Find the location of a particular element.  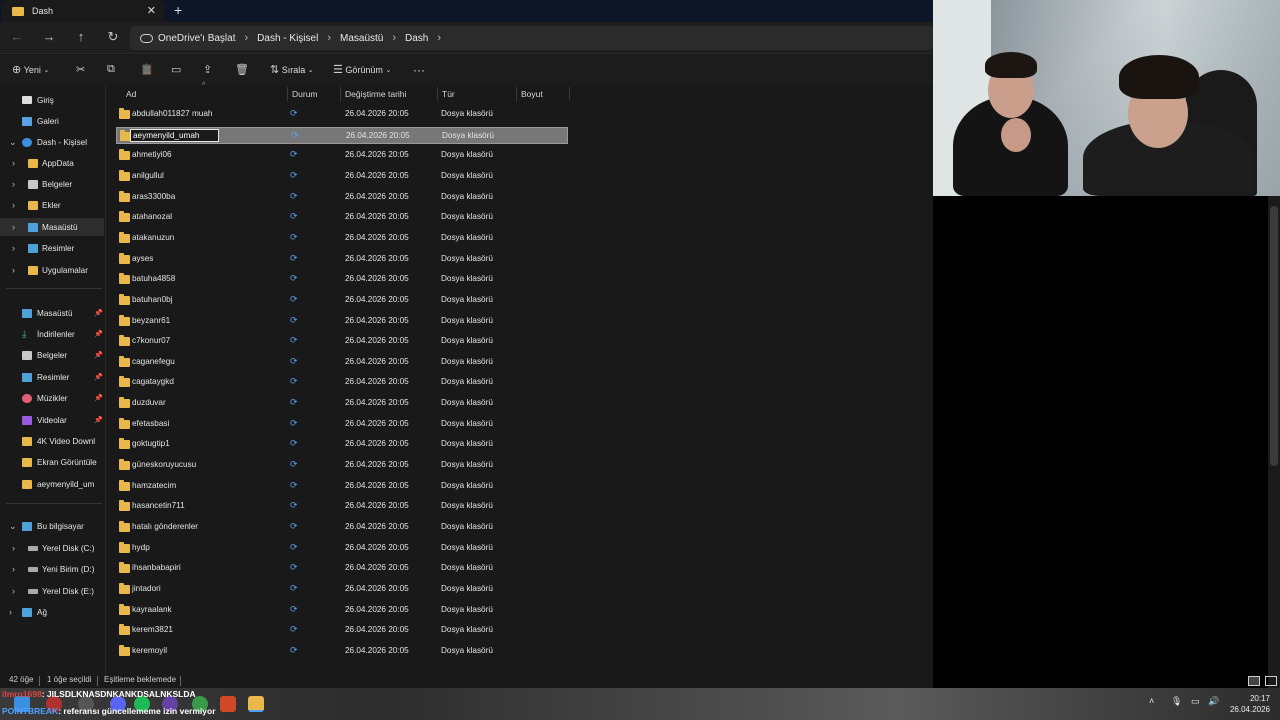

details-view-icon is located at coordinates (1254, 681).